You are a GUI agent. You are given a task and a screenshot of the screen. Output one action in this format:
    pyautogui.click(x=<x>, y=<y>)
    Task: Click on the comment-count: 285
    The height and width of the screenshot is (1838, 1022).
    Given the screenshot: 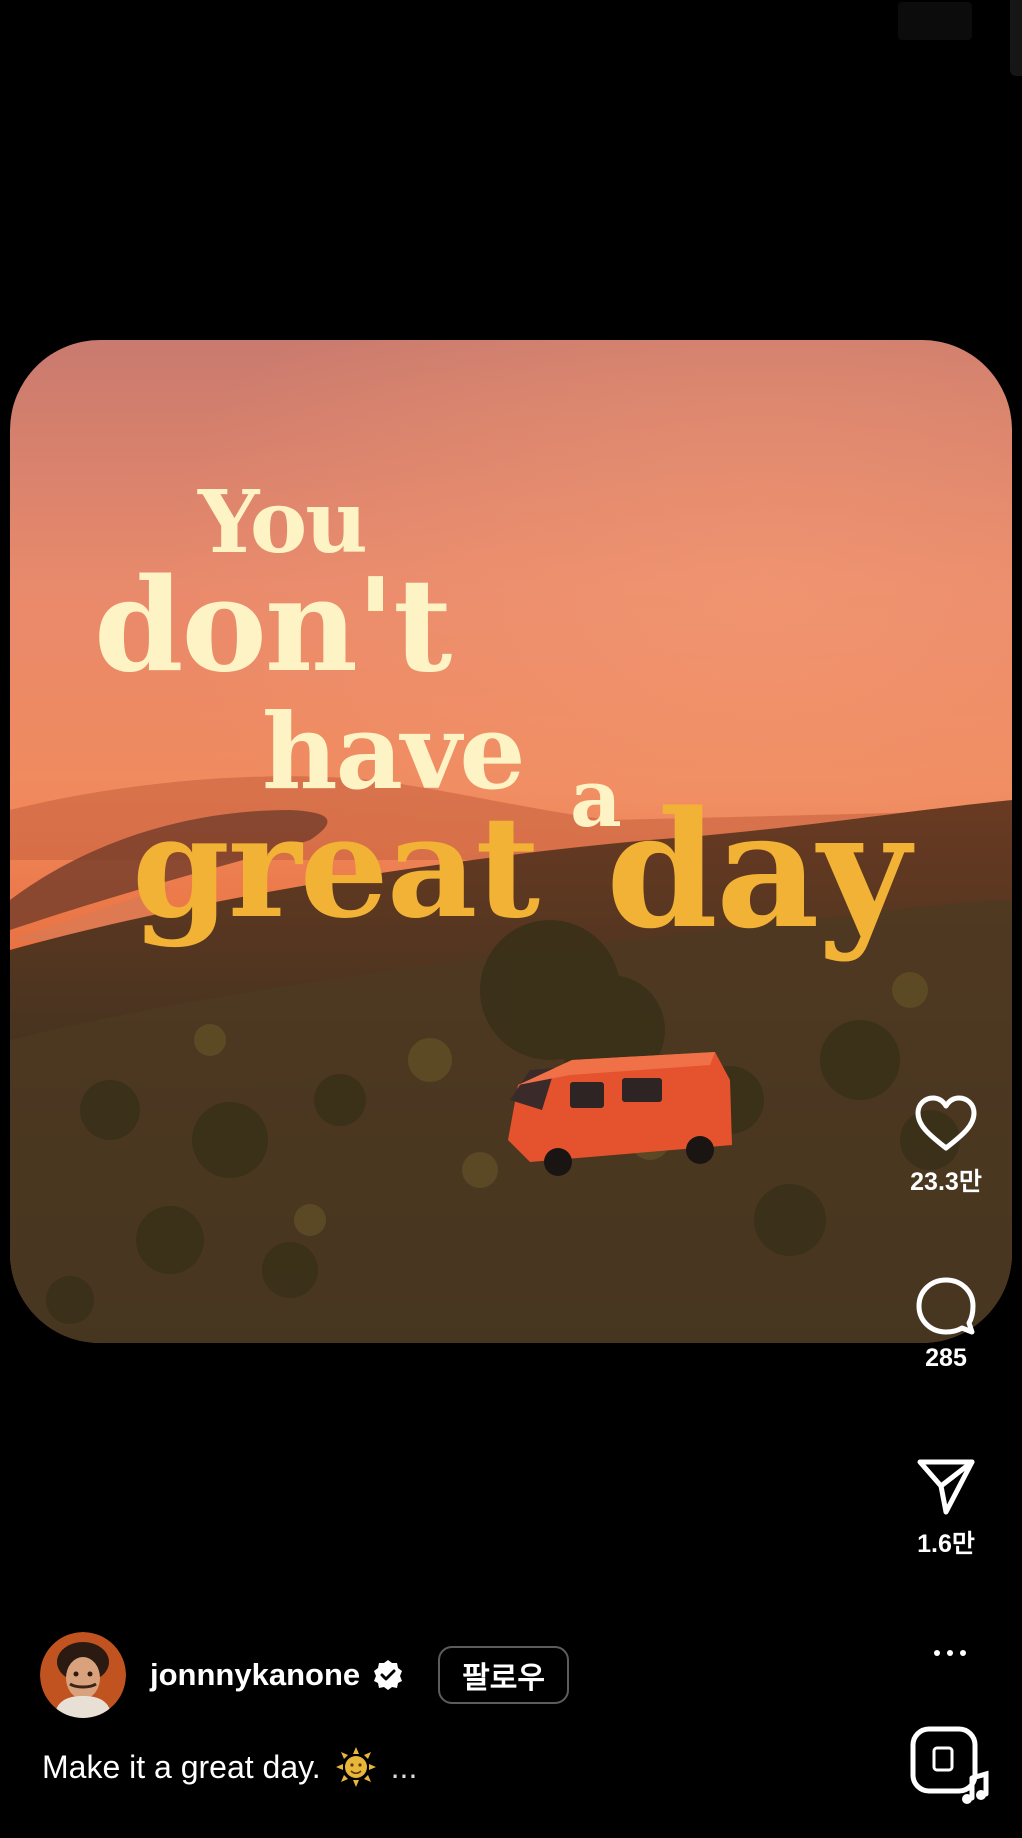 What is the action you would take?
    pyautogui.click(x=946, y=1358)
    